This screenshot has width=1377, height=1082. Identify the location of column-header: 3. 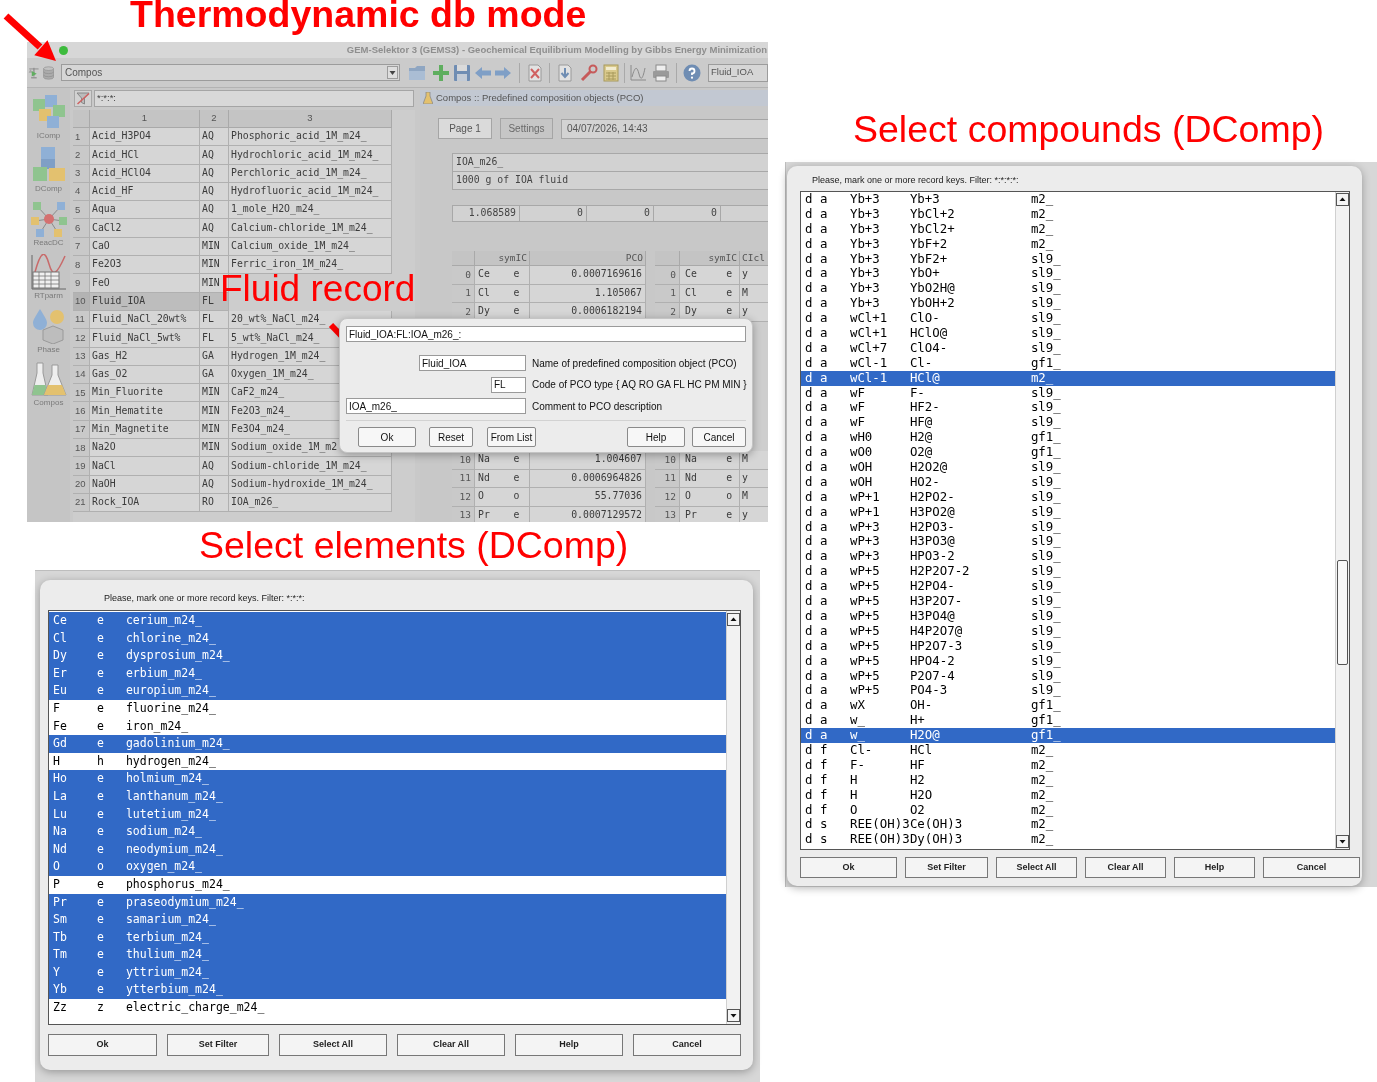
(310, 119).